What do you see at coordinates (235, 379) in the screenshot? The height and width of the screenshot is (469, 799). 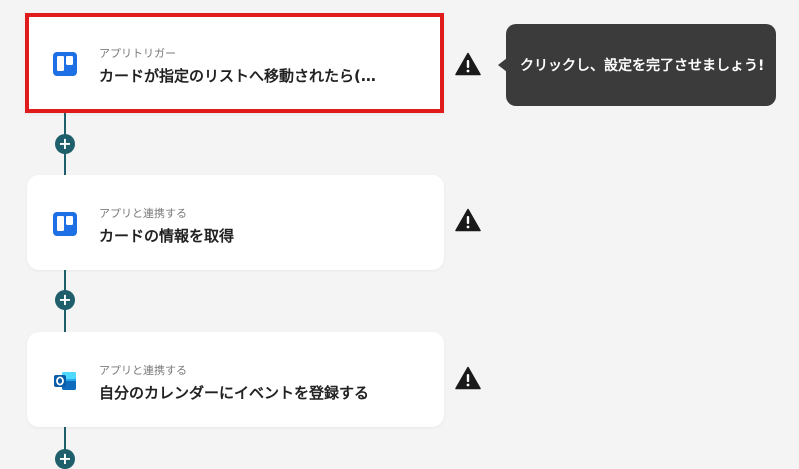 I see `step-card-register-calendar-event: アプリと連携する 自分のカレンダーにイベントを登録する` at bounding box center [235, 379].